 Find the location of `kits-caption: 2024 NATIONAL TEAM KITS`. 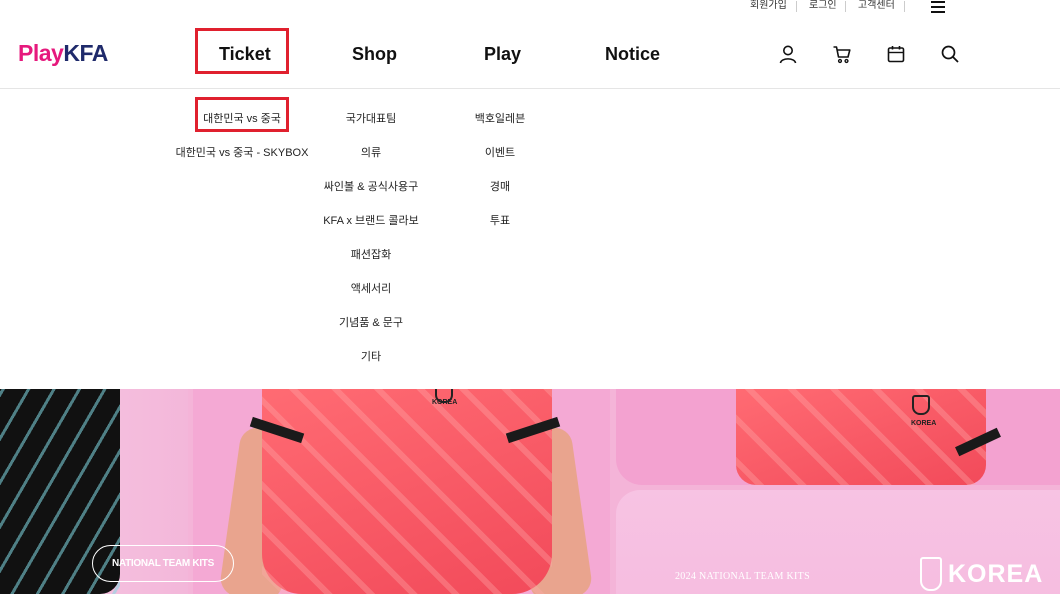

kits-caption: 2024 NATIONAL TEAM KITS is located at coordinates (742, 576).